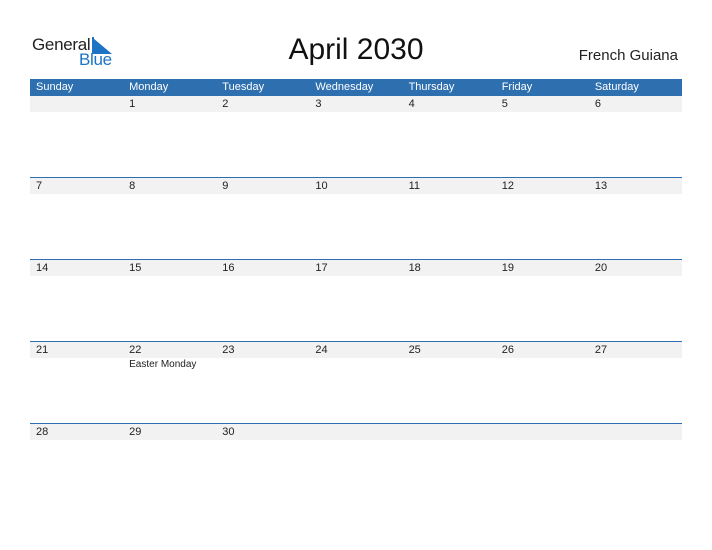 The width and height of the screenshot is (712, 550). What do you see at coordinates (228, 268) in the screenshot?
I see `day-number: 16` at bounding box center [228, 268].